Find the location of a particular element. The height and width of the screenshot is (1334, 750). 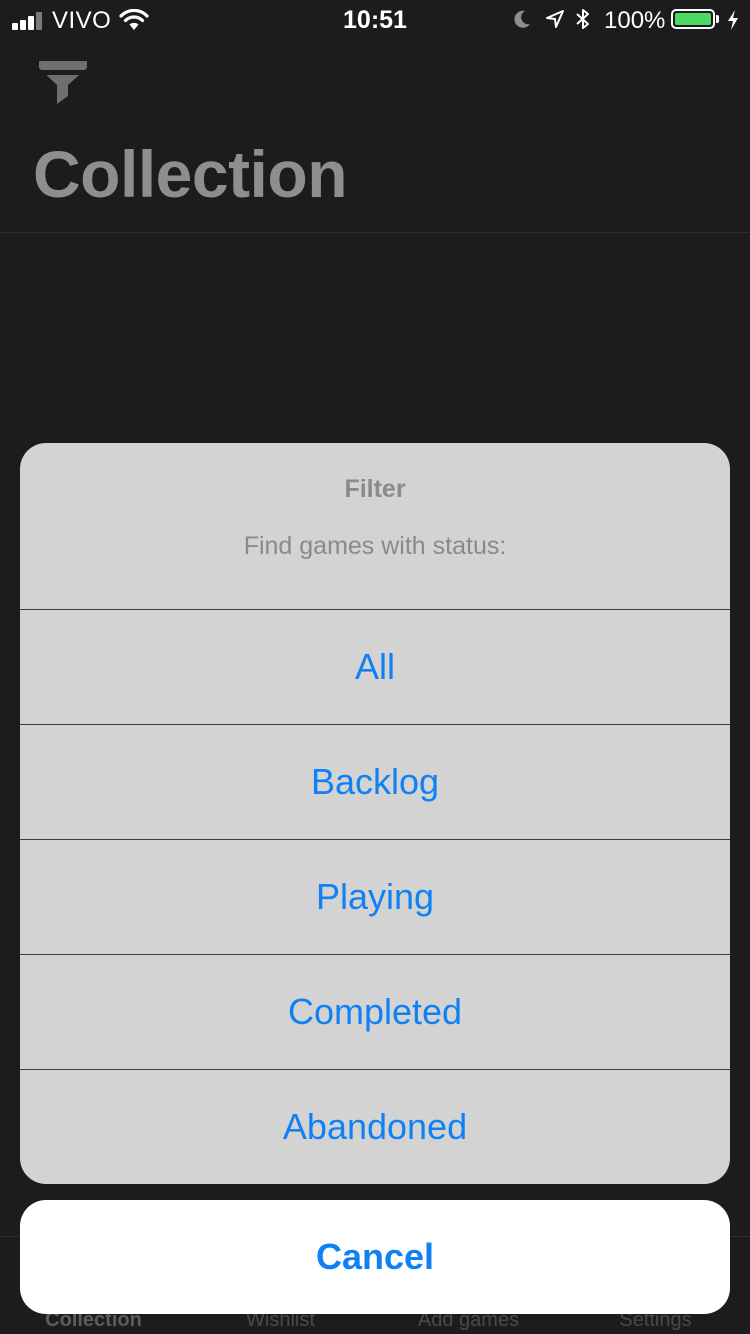

page-title: Collection is located at coordinates (190, 174).